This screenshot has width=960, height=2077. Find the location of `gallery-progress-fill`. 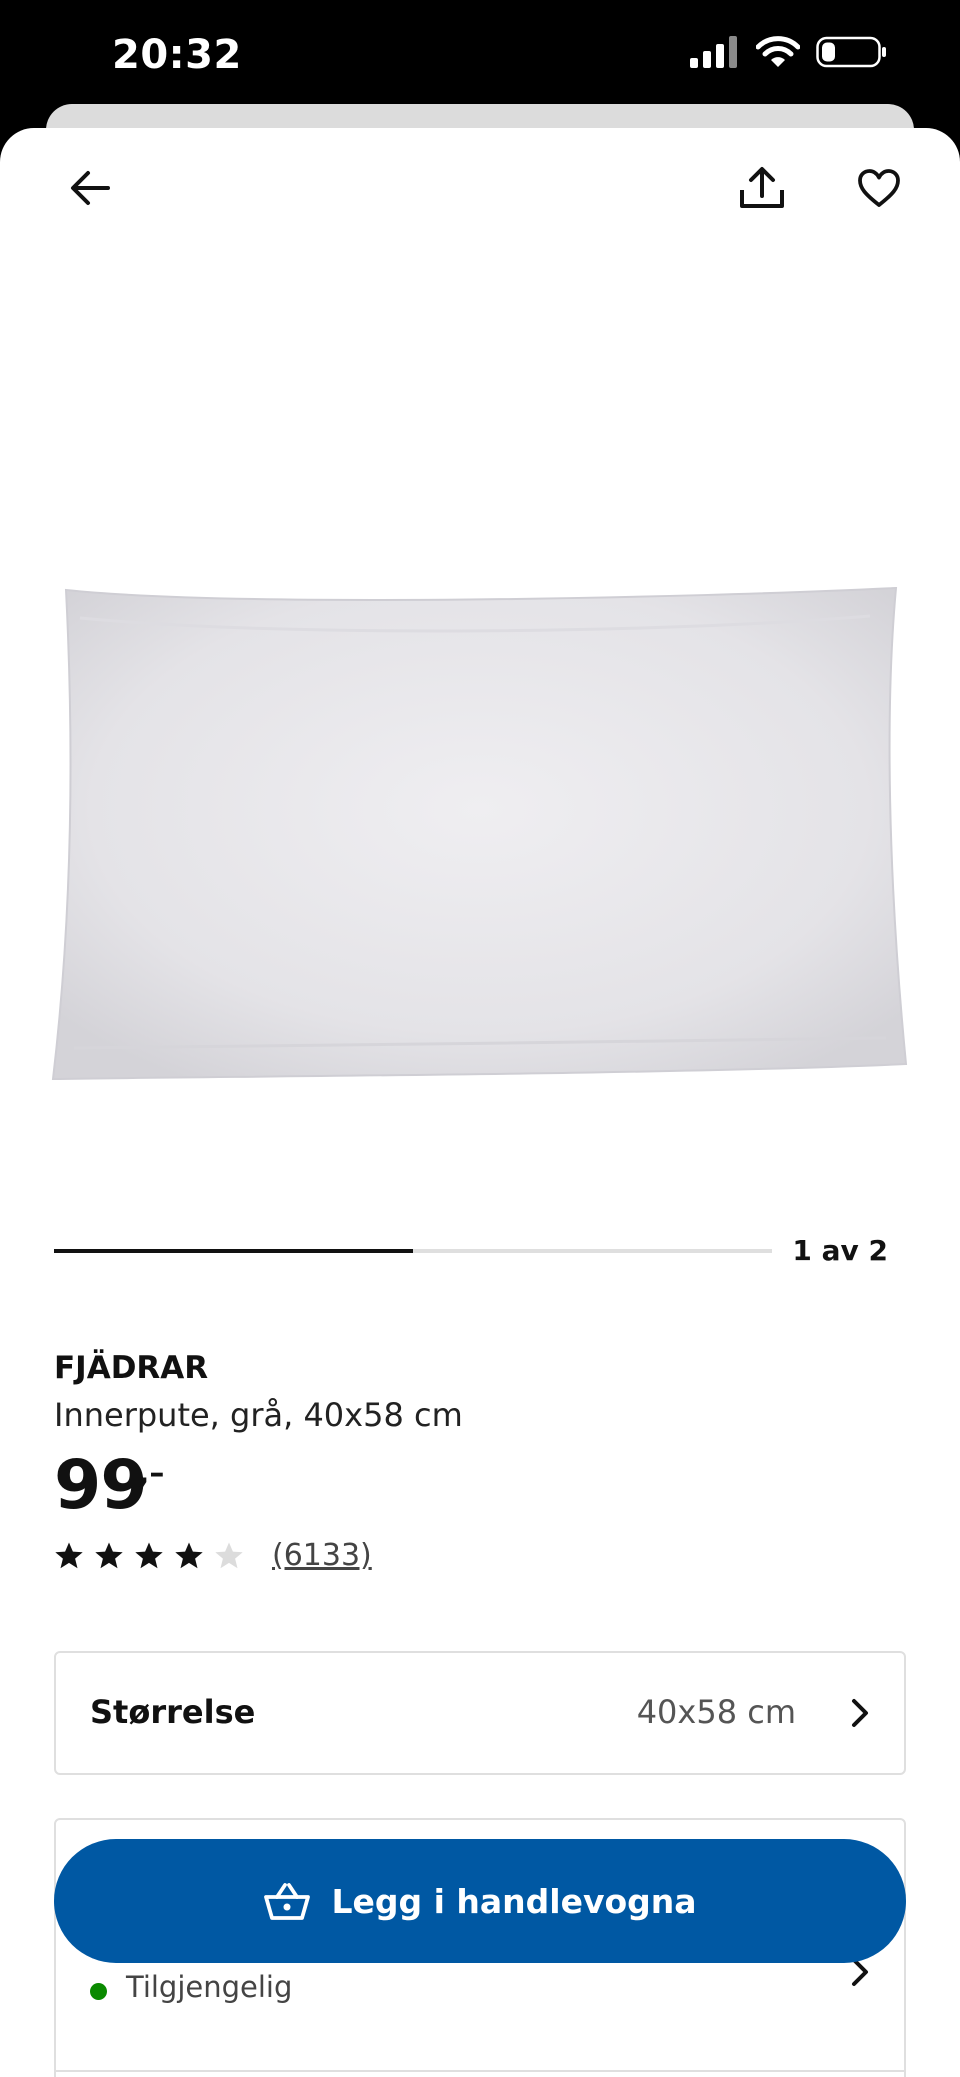

gallery-progress-fill is located at coordinates (233, 1251).